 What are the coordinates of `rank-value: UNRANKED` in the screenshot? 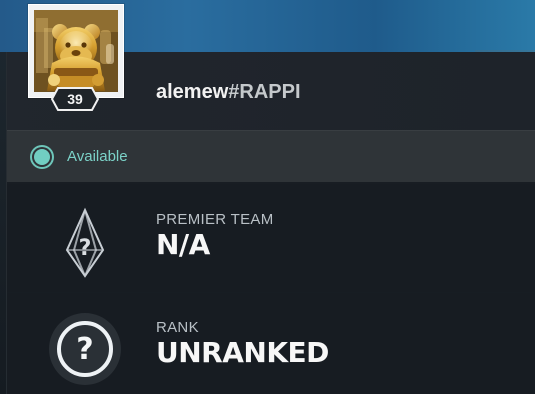 It's located at (242, 352).